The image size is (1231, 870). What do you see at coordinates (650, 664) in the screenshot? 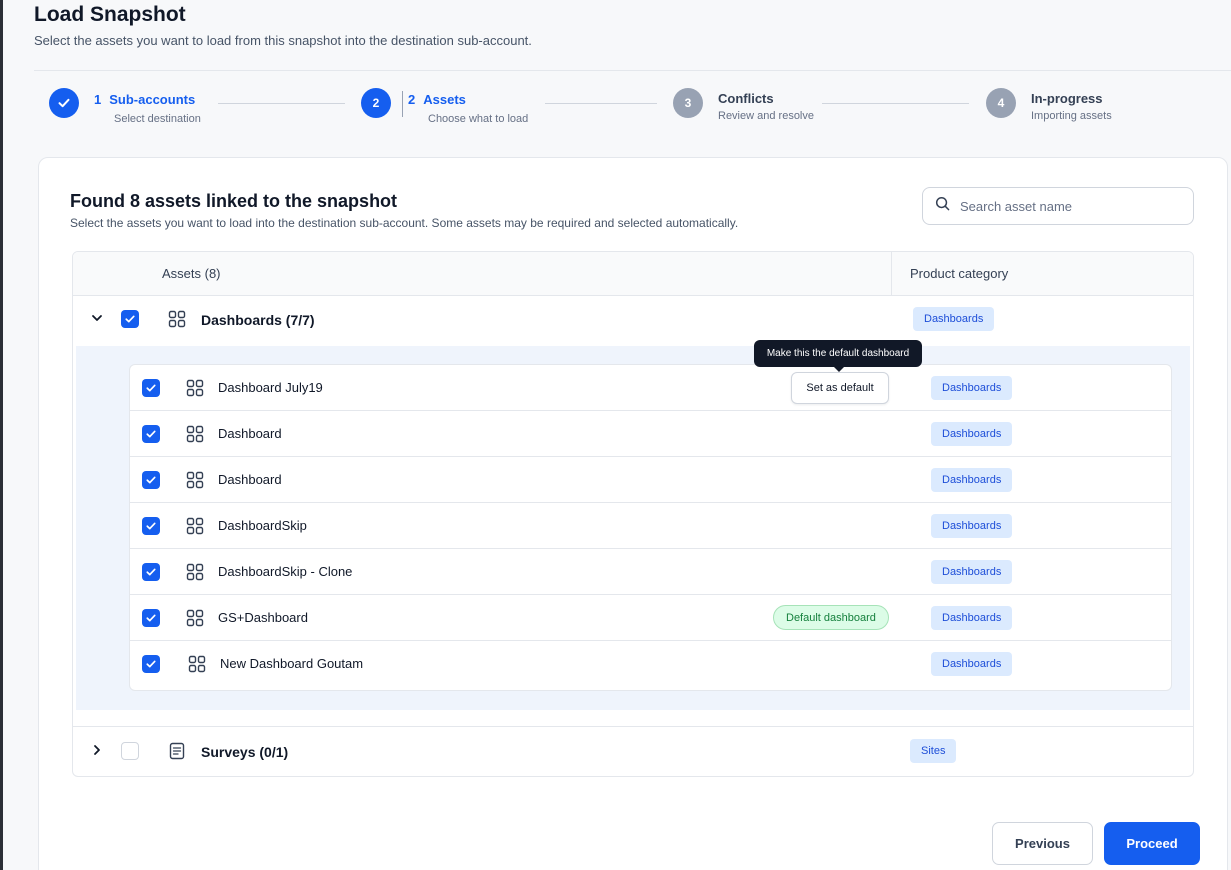
I see `list-item: New Dashboard Goutam Dashboards` at bounding box center [650, 664].